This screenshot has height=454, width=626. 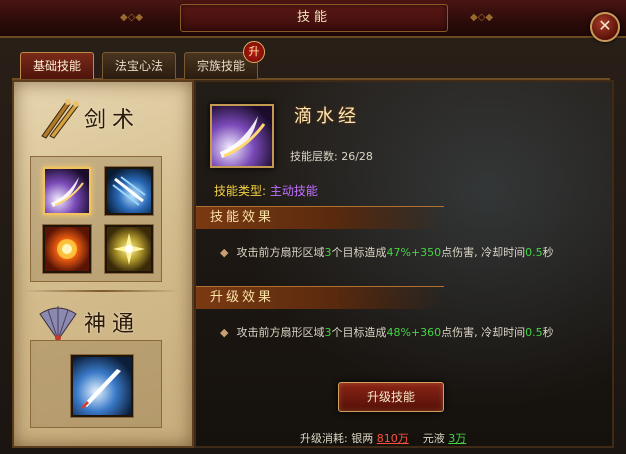 I want to click on effect-header-label: 技能效果, so click(x=242, y=217).